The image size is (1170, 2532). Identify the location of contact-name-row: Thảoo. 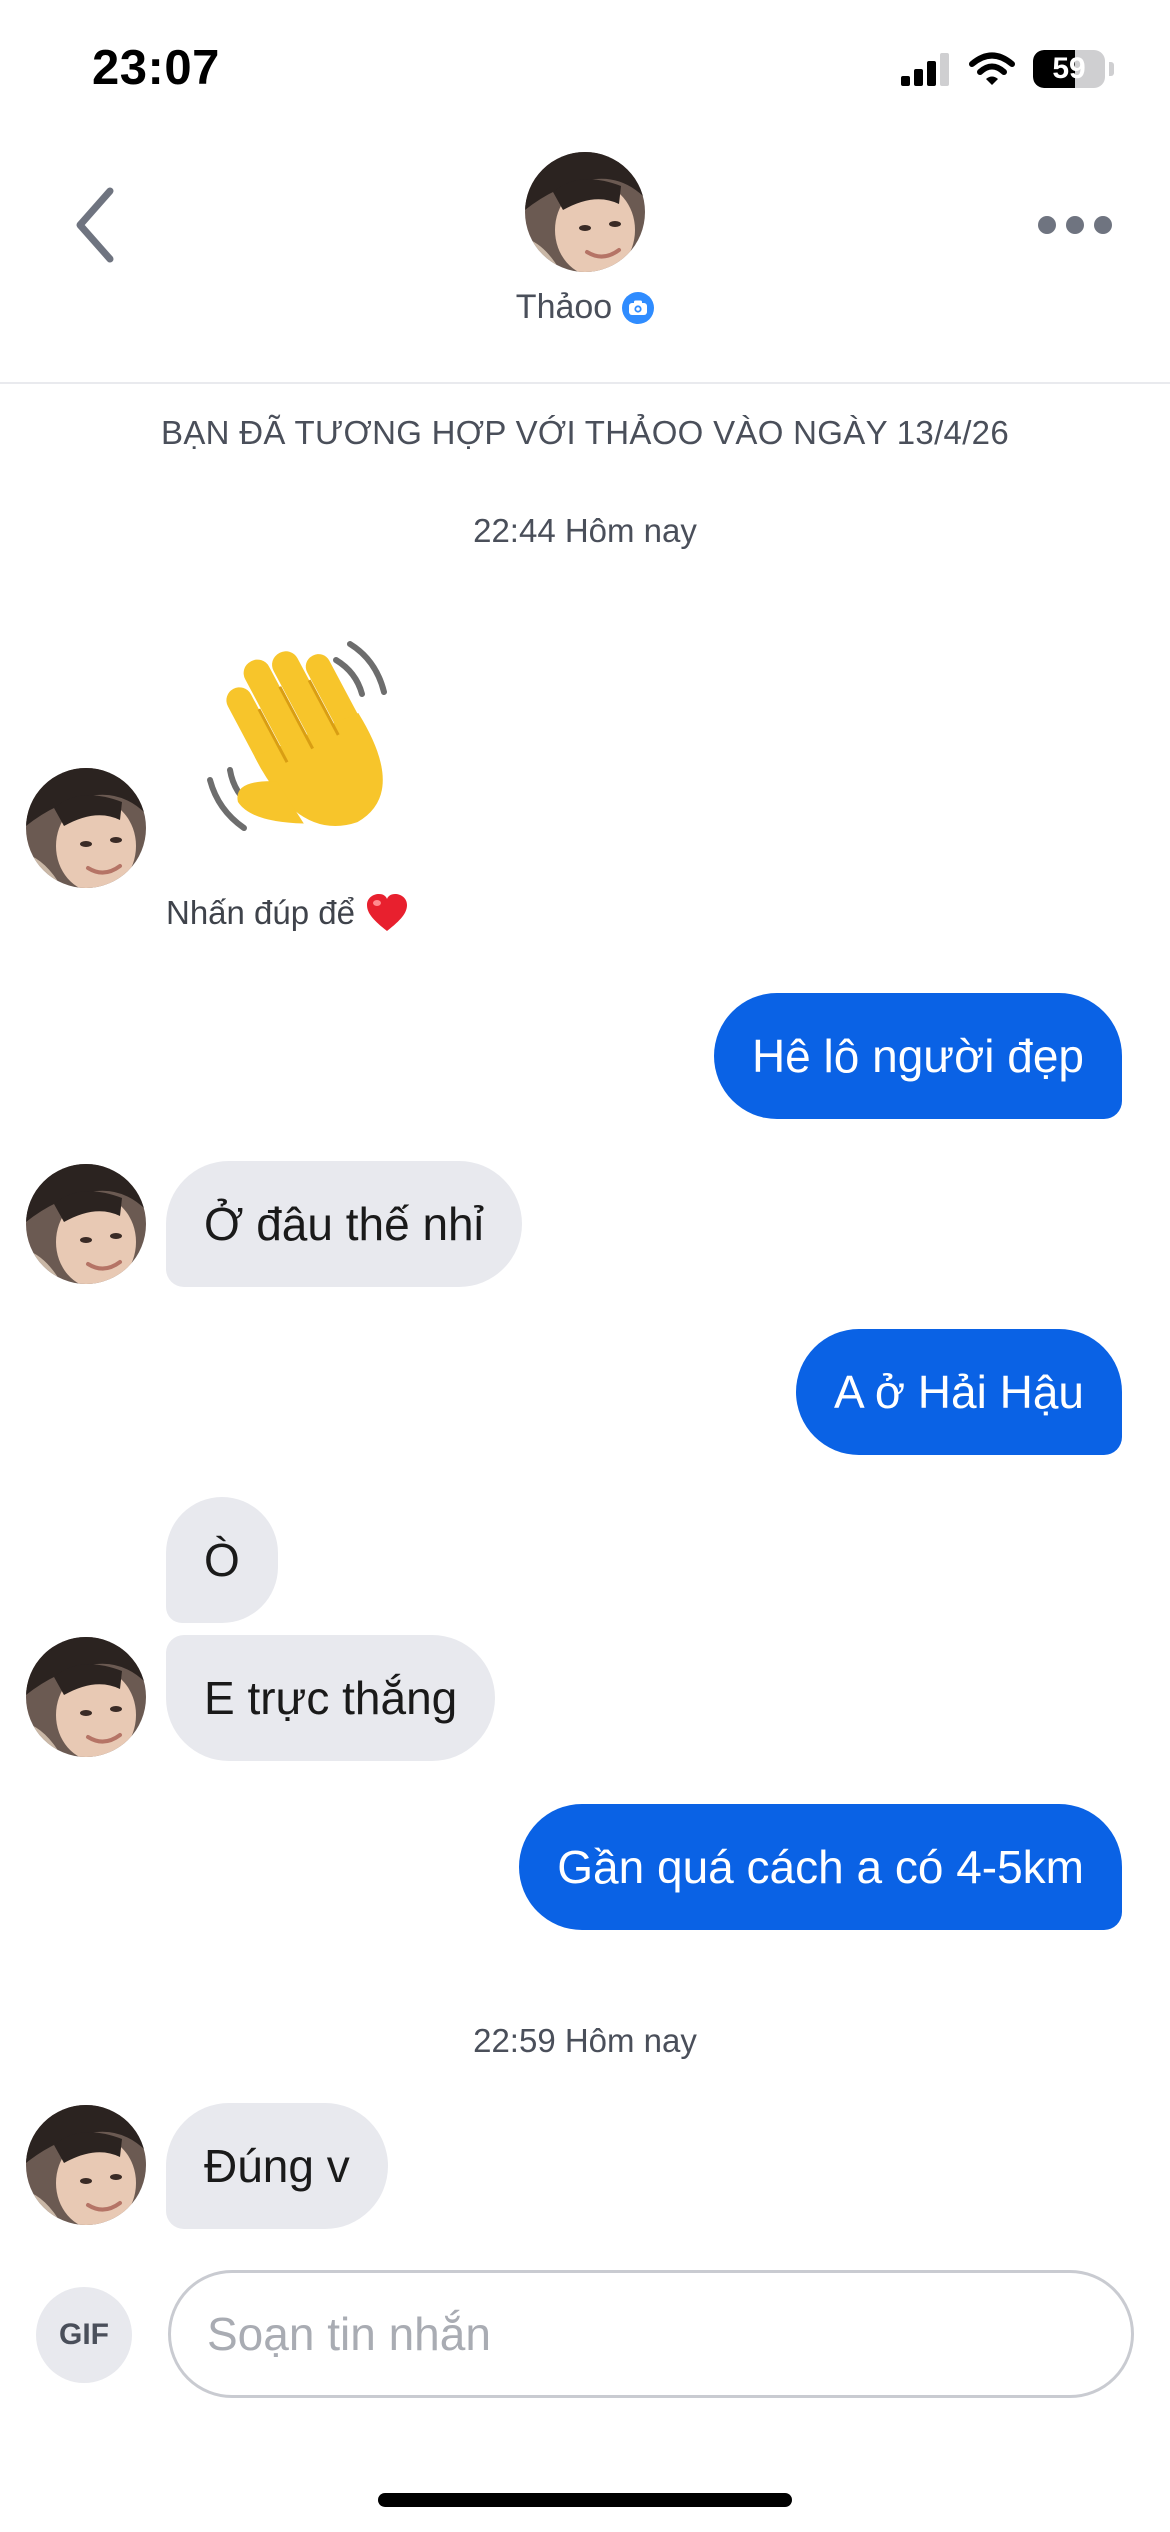
(585, 307).